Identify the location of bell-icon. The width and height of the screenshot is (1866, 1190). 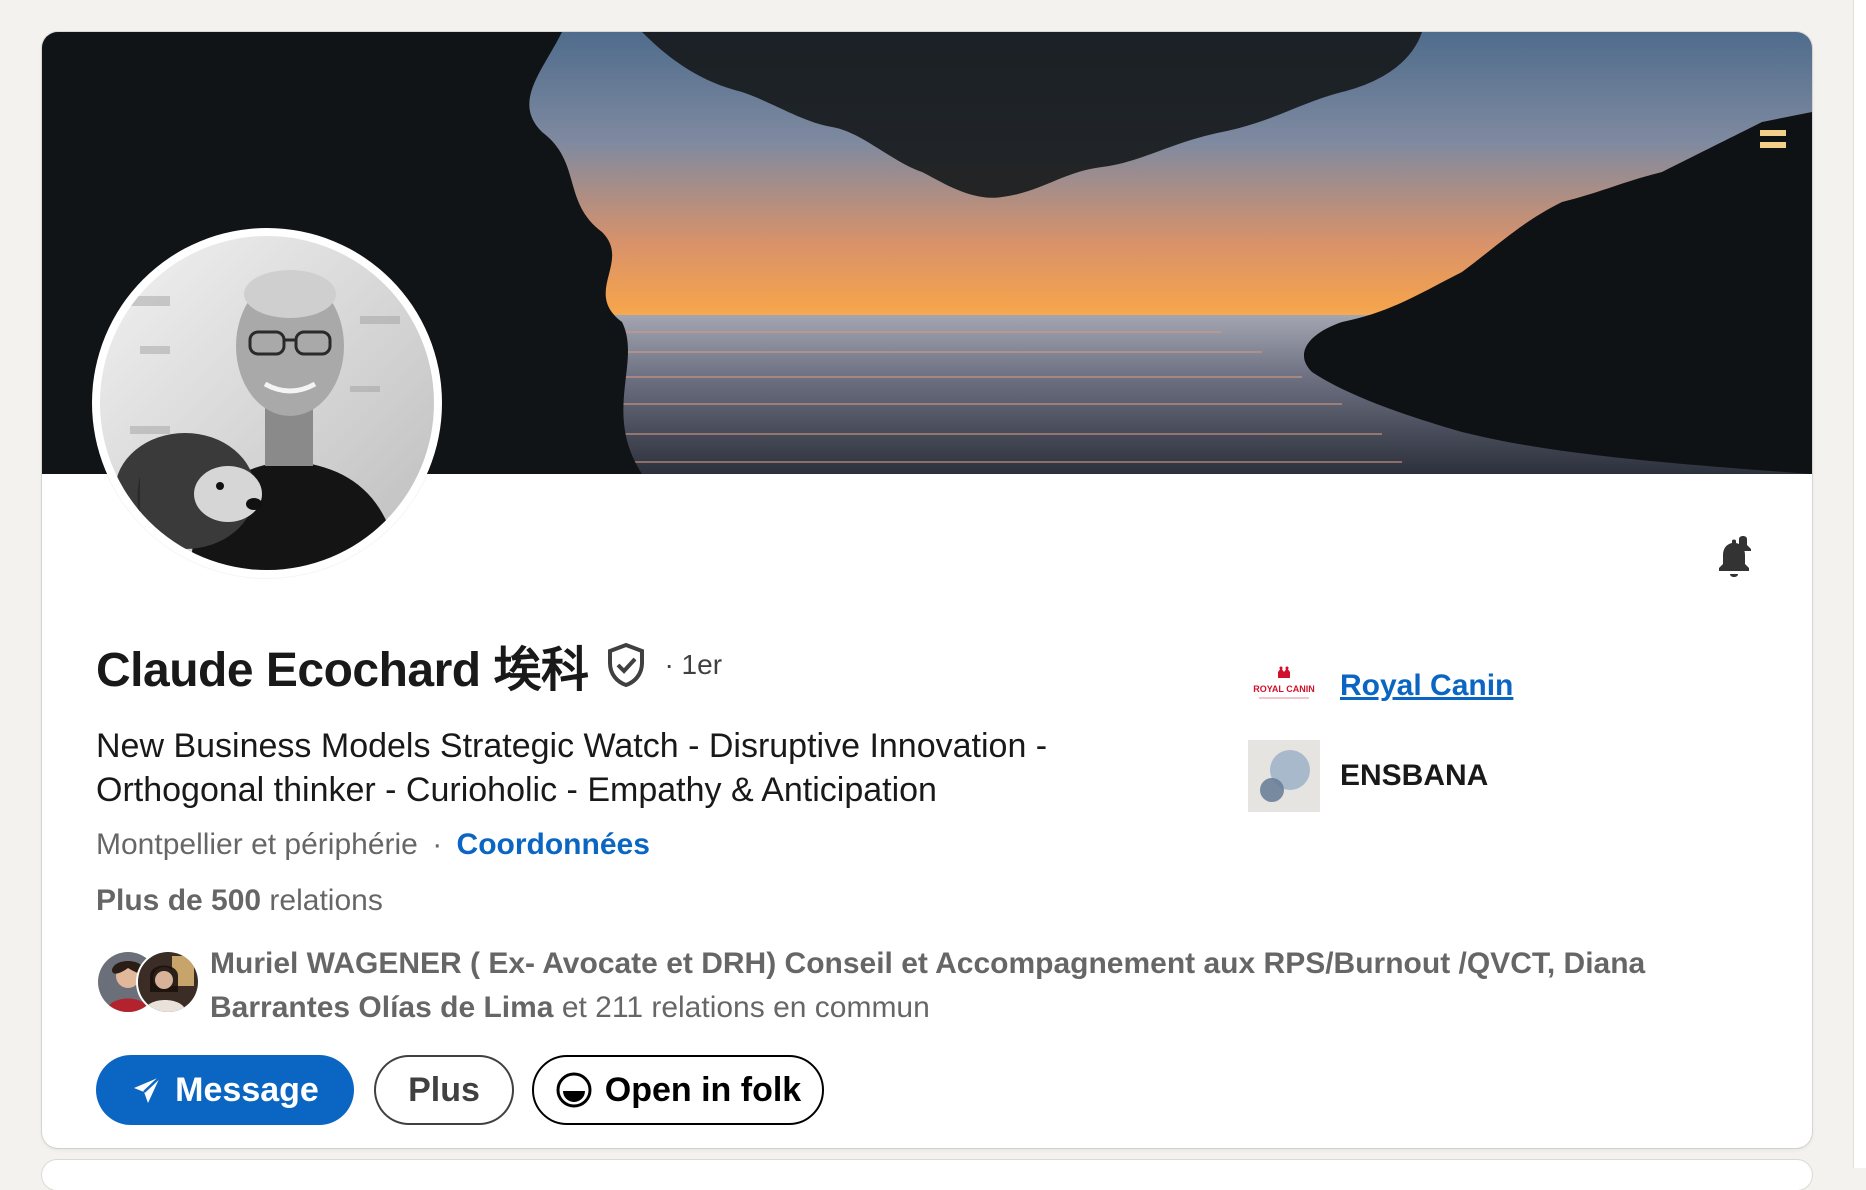
(1735, 556).